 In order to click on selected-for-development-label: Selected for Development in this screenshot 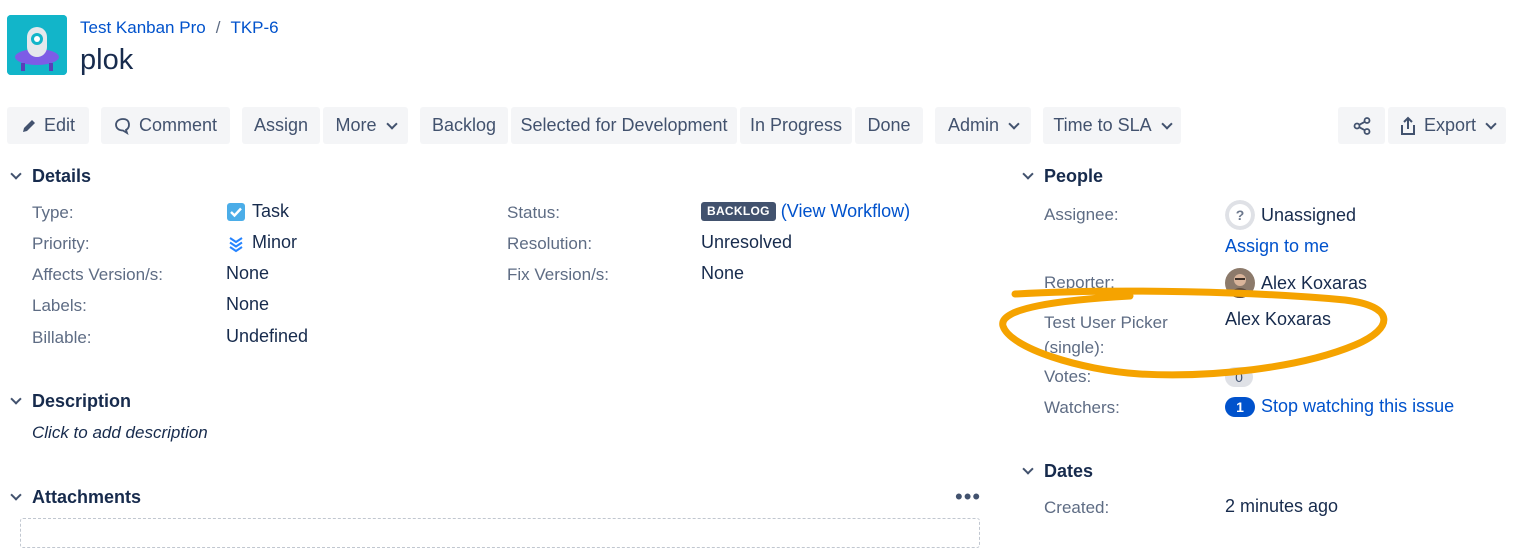, I will do `click(624, 125)`.